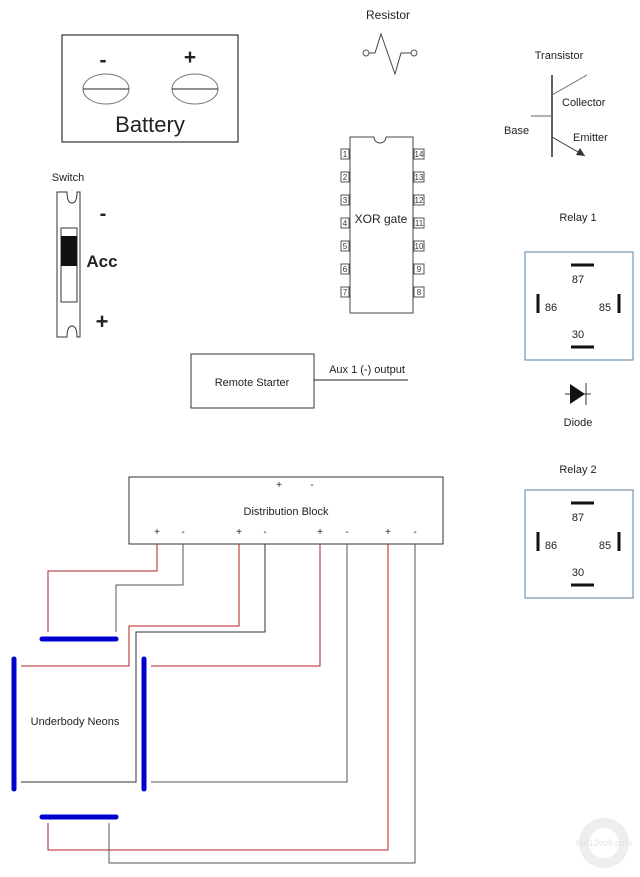 The image size is (640, 877). Describe the element at coordinates (366, 53) in the screenshot. I see `resistor-terminal-left` at that location.